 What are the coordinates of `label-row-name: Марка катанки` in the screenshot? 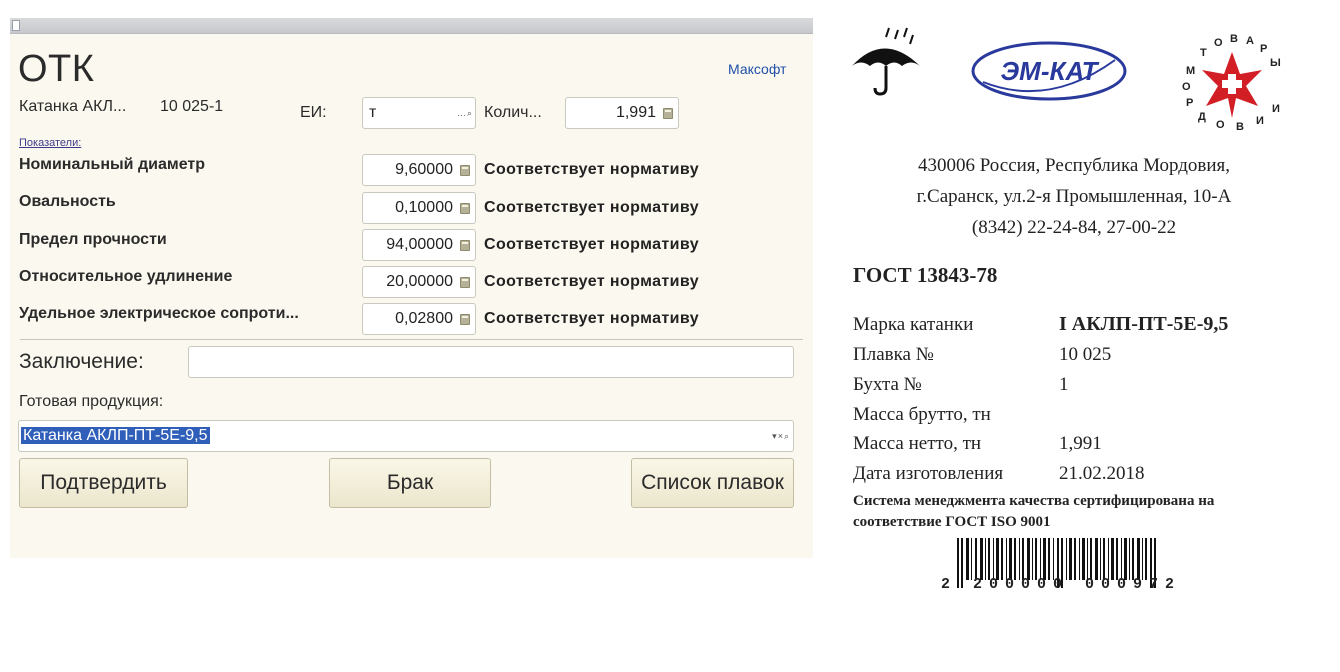 It's located at (913, 324).